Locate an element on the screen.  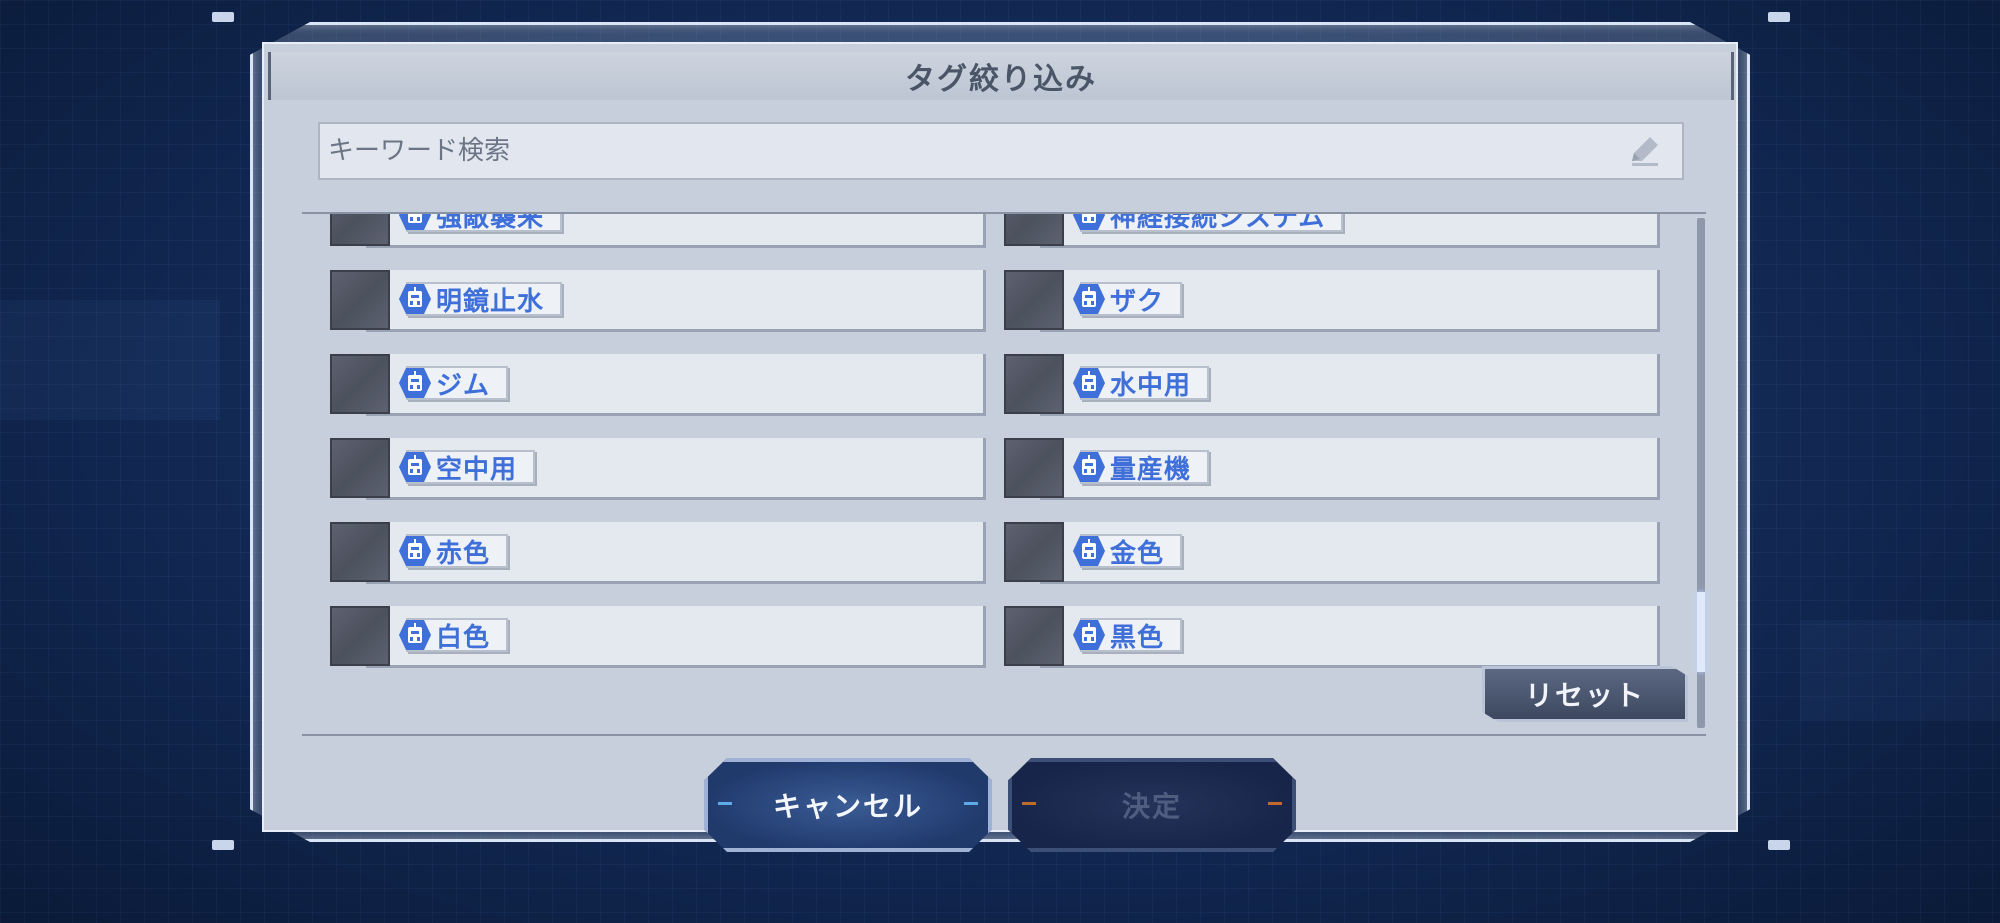
tag-row: 神経接続システム is located at coordinates (1332, 230).